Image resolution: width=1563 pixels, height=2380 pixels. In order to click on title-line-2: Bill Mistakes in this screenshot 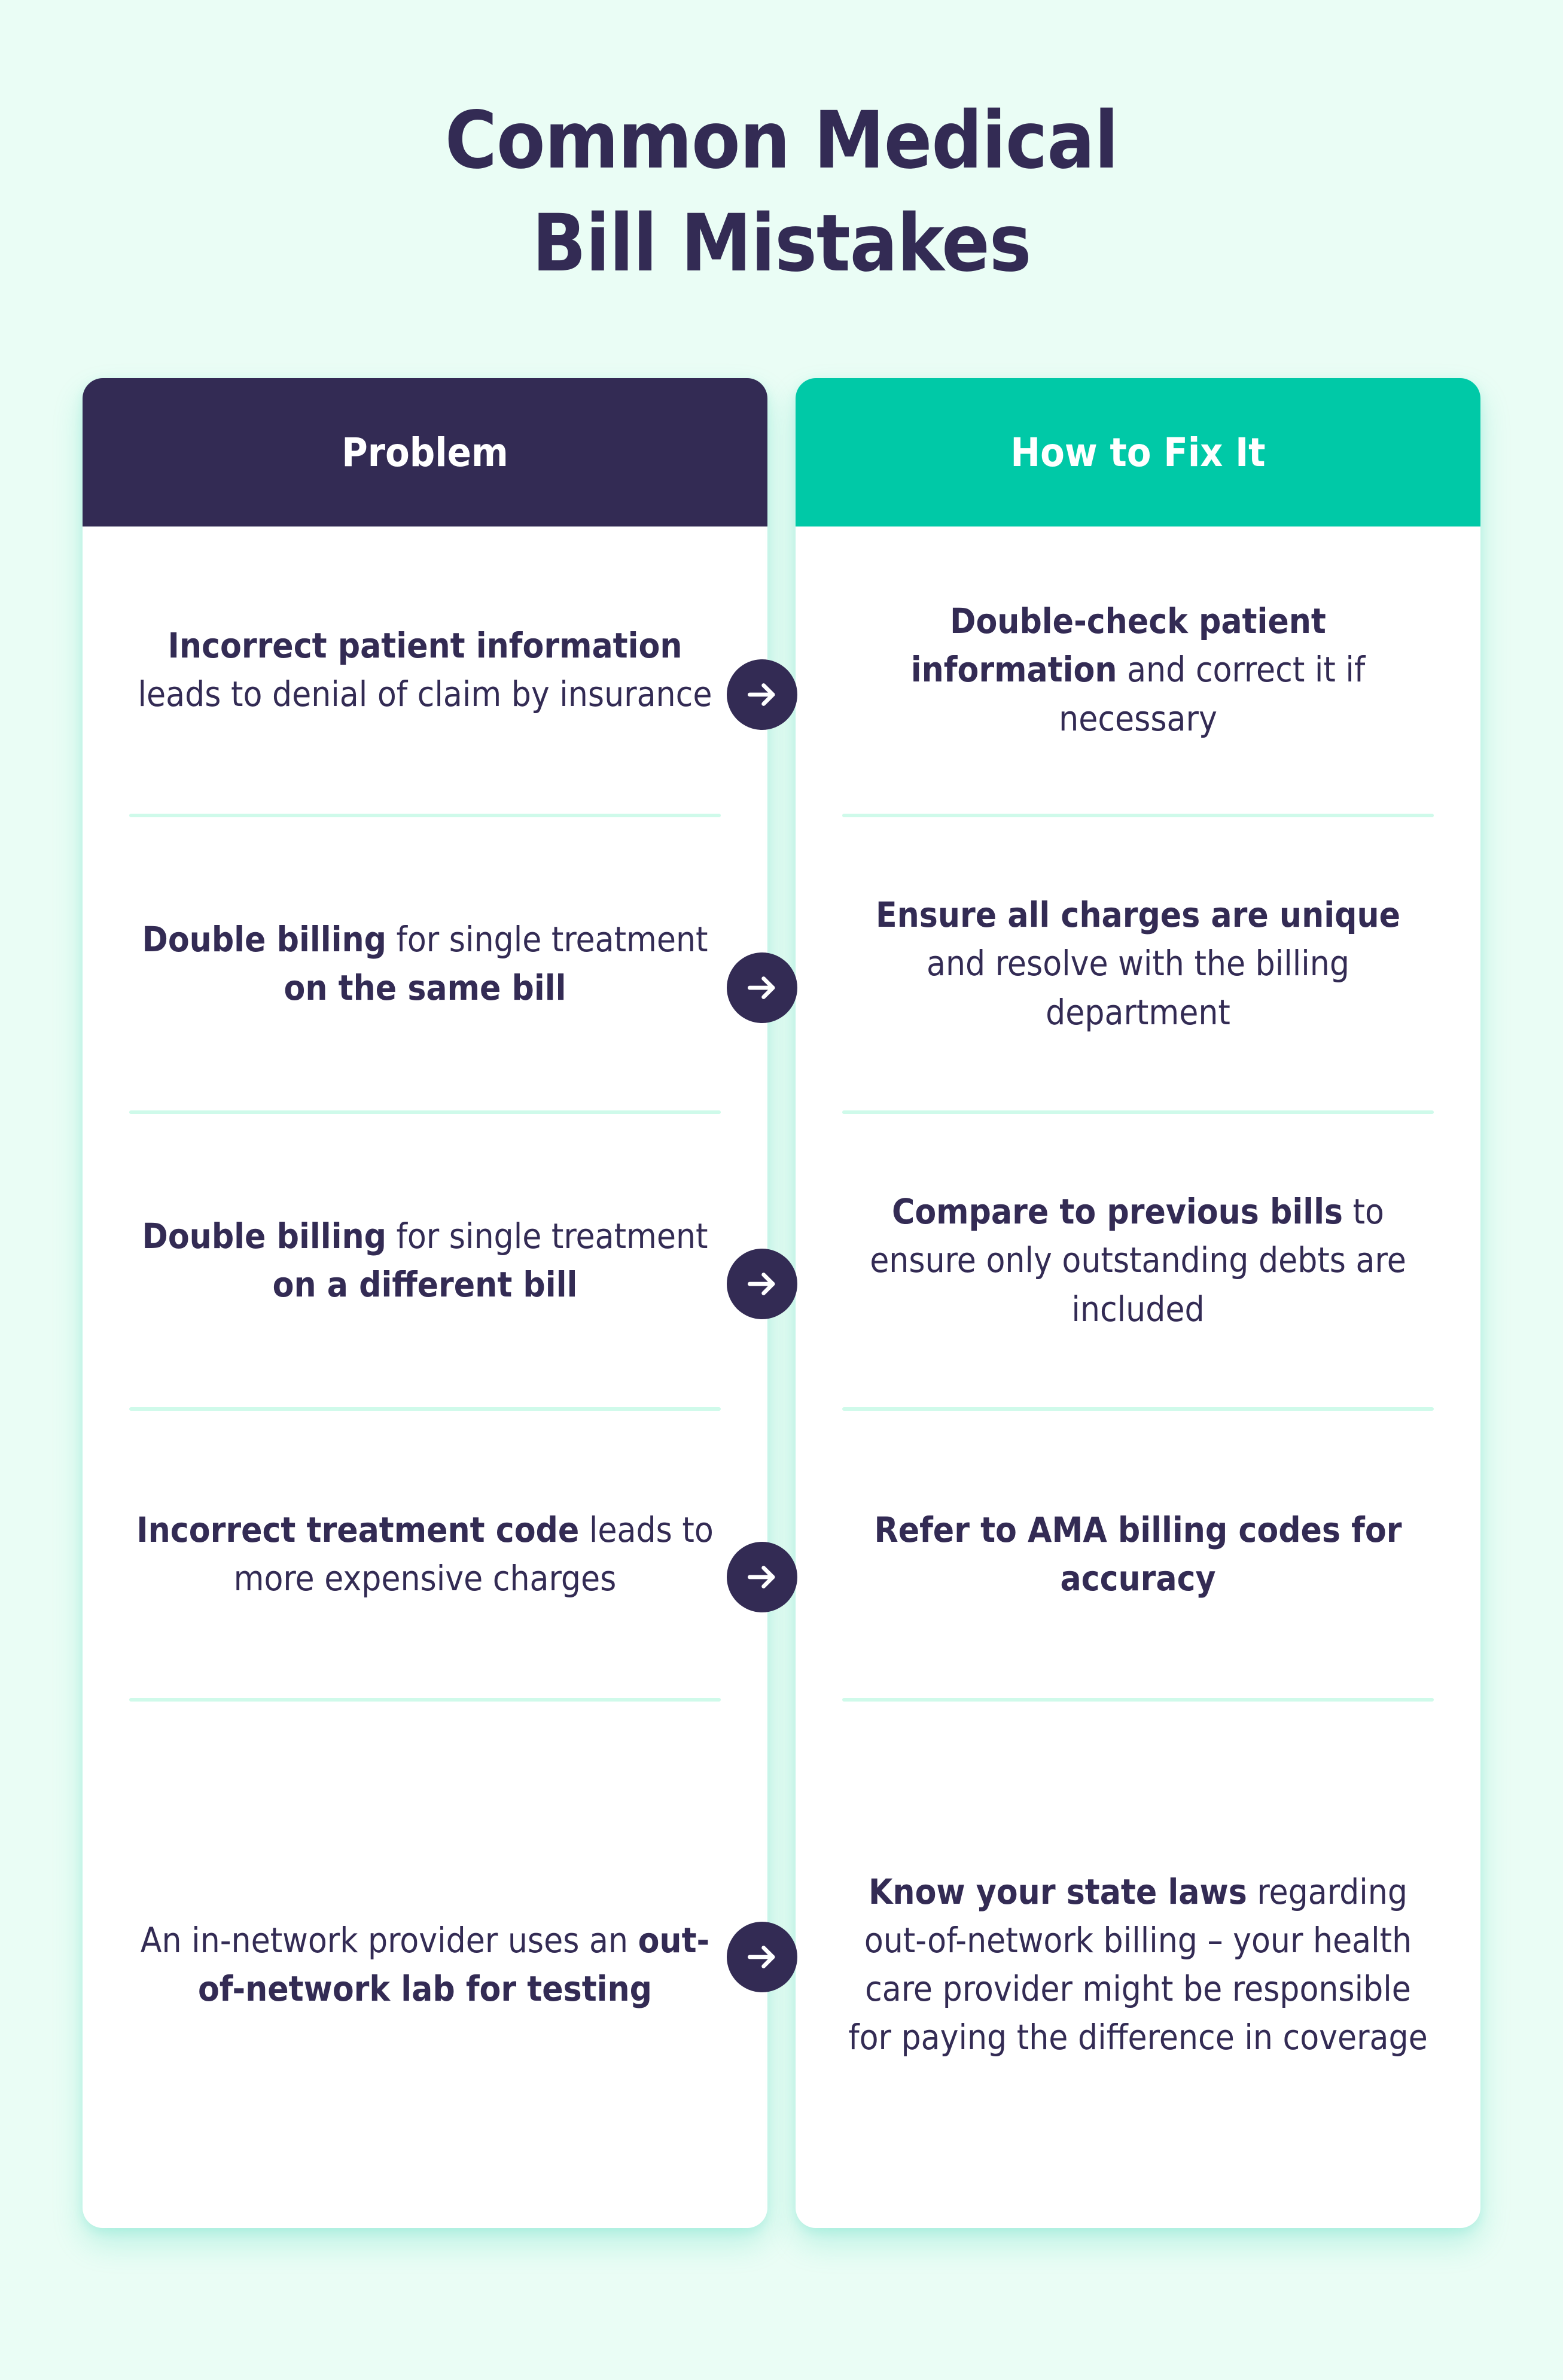, I will do `click(782, 243)`.